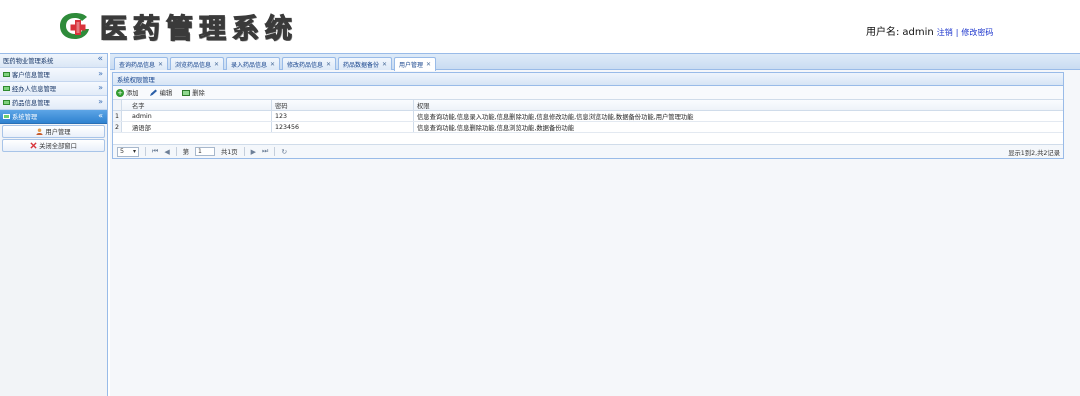  Describe the element at coordinates (134, 151) in the screenshot. I see `chevron-down-icon: ▾` at that location.